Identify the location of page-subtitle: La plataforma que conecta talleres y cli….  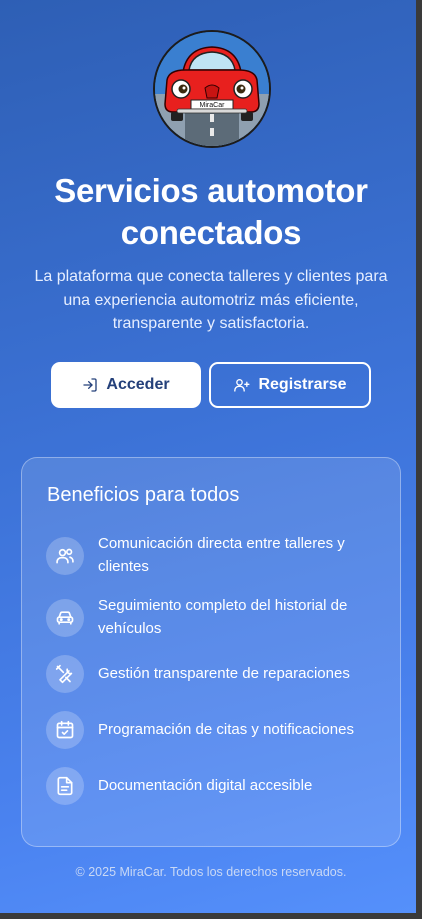
(211, 300).